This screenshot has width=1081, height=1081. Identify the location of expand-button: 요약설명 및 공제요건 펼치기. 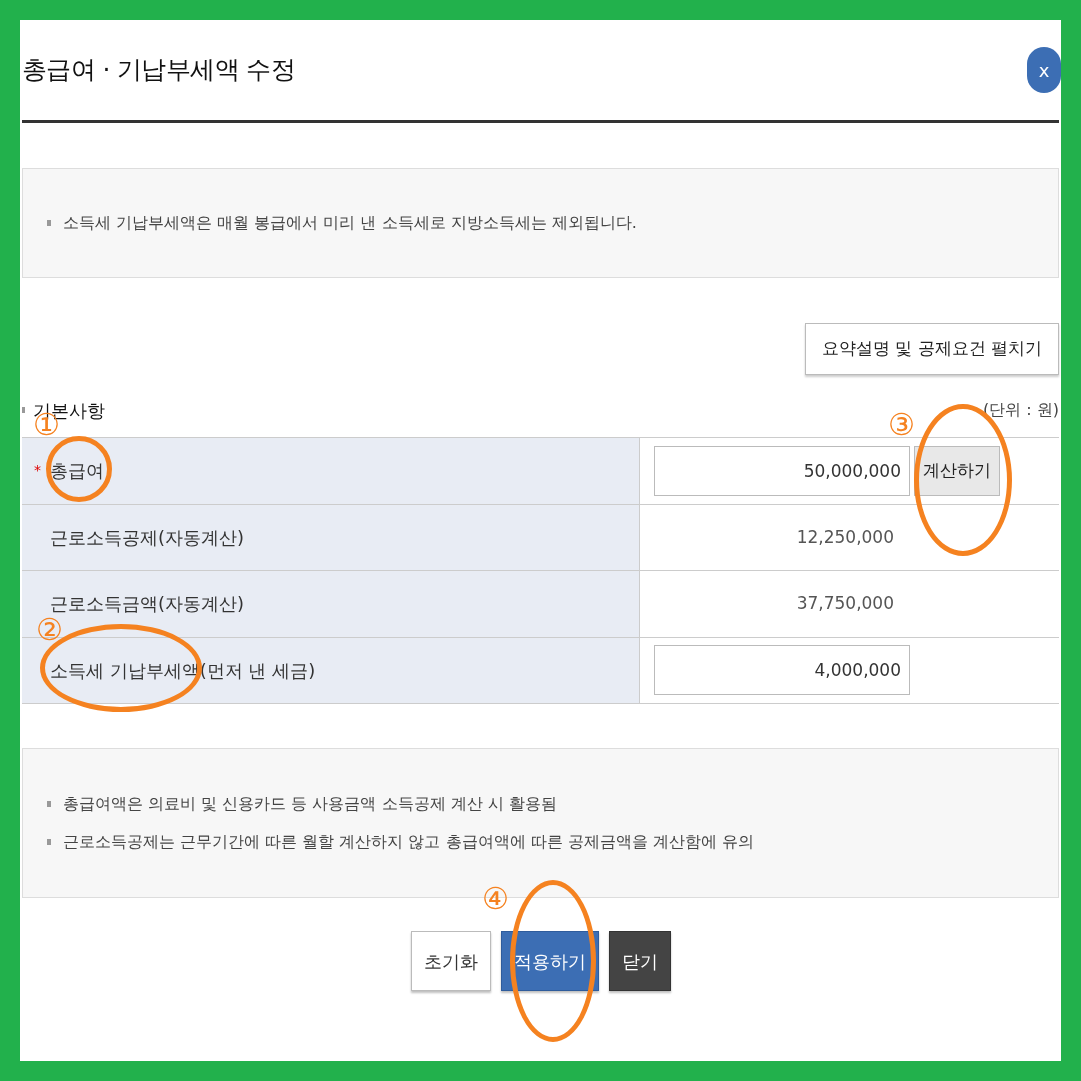
(931, 349).